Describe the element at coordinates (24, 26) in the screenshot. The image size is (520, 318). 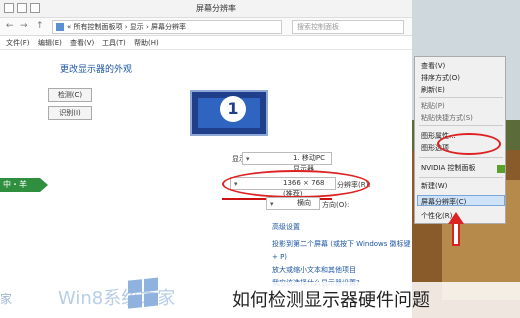
I see `forward-button: →` at that location.